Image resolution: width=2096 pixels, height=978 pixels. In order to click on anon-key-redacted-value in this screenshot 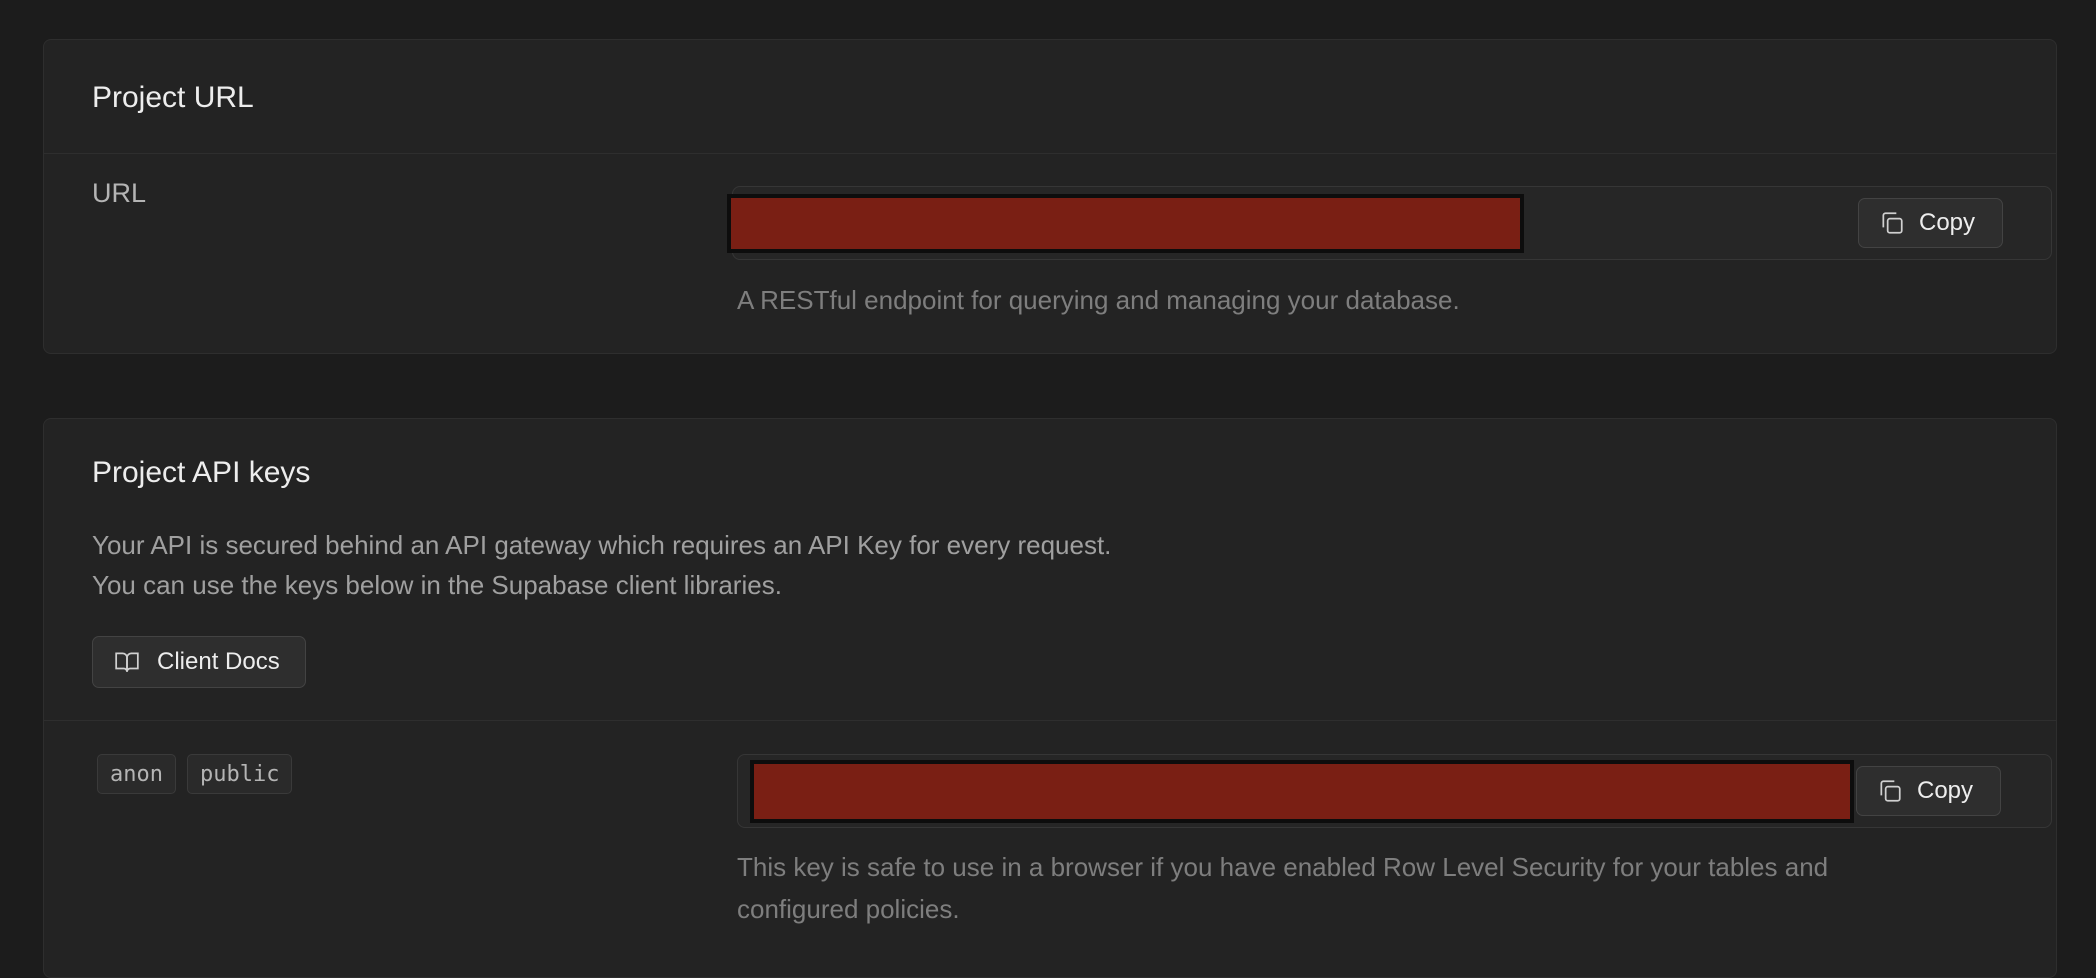, I will do `click(1302, 791)`.